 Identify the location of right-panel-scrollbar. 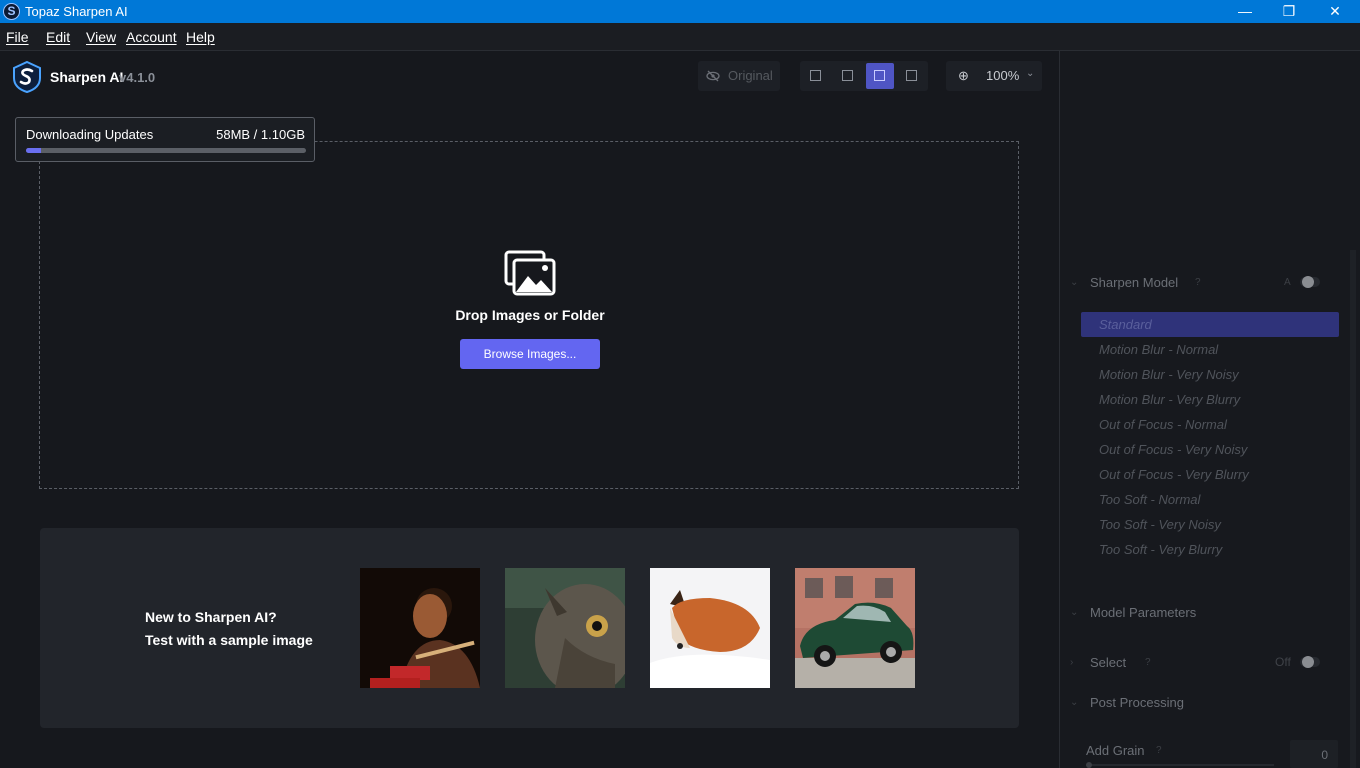
(1353, 509).